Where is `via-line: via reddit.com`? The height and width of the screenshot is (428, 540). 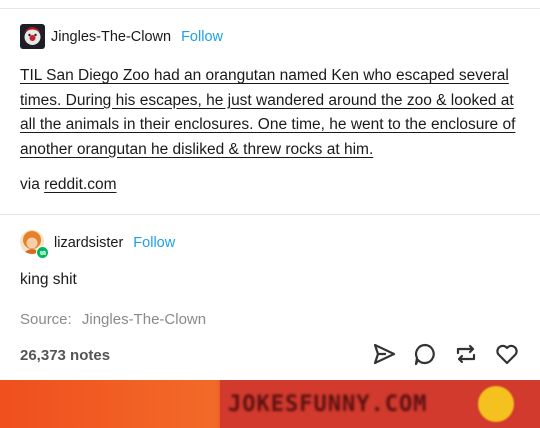 via-line: via reddit.com is located at coordinates (68, 185).